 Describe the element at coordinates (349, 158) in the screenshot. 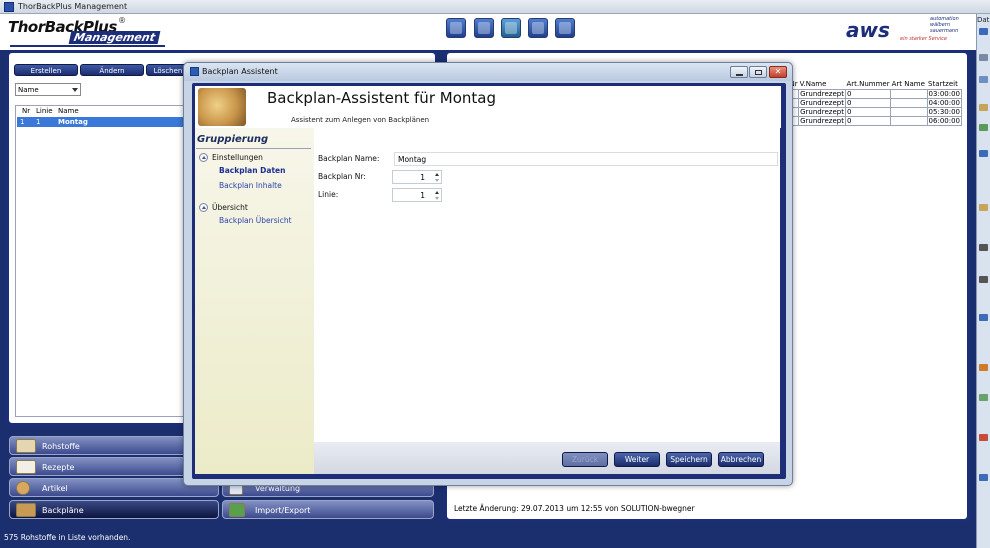

I see `backplan-name-label: Backplan Name:` at that location.